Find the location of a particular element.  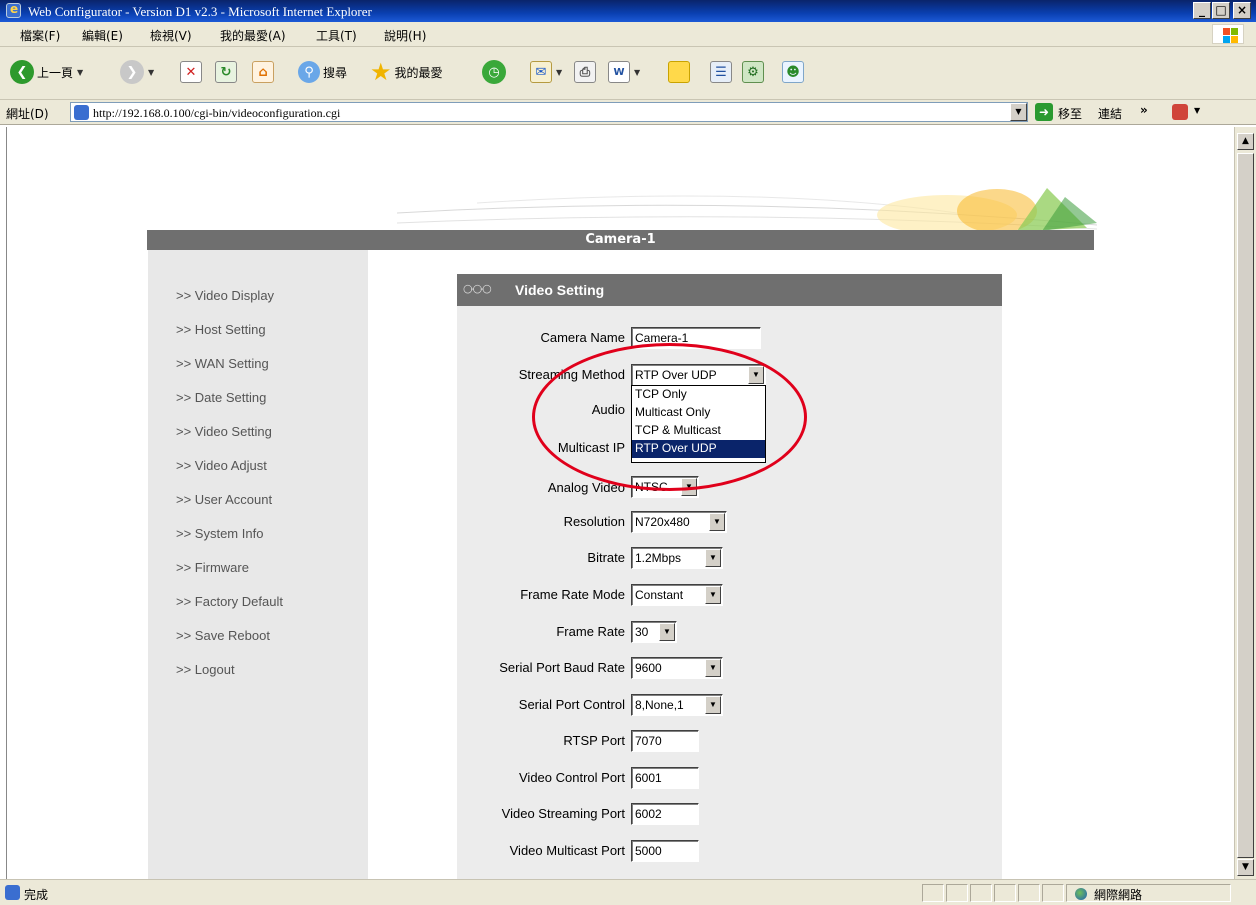

page-status-icon is located at coordinates (12, 892).